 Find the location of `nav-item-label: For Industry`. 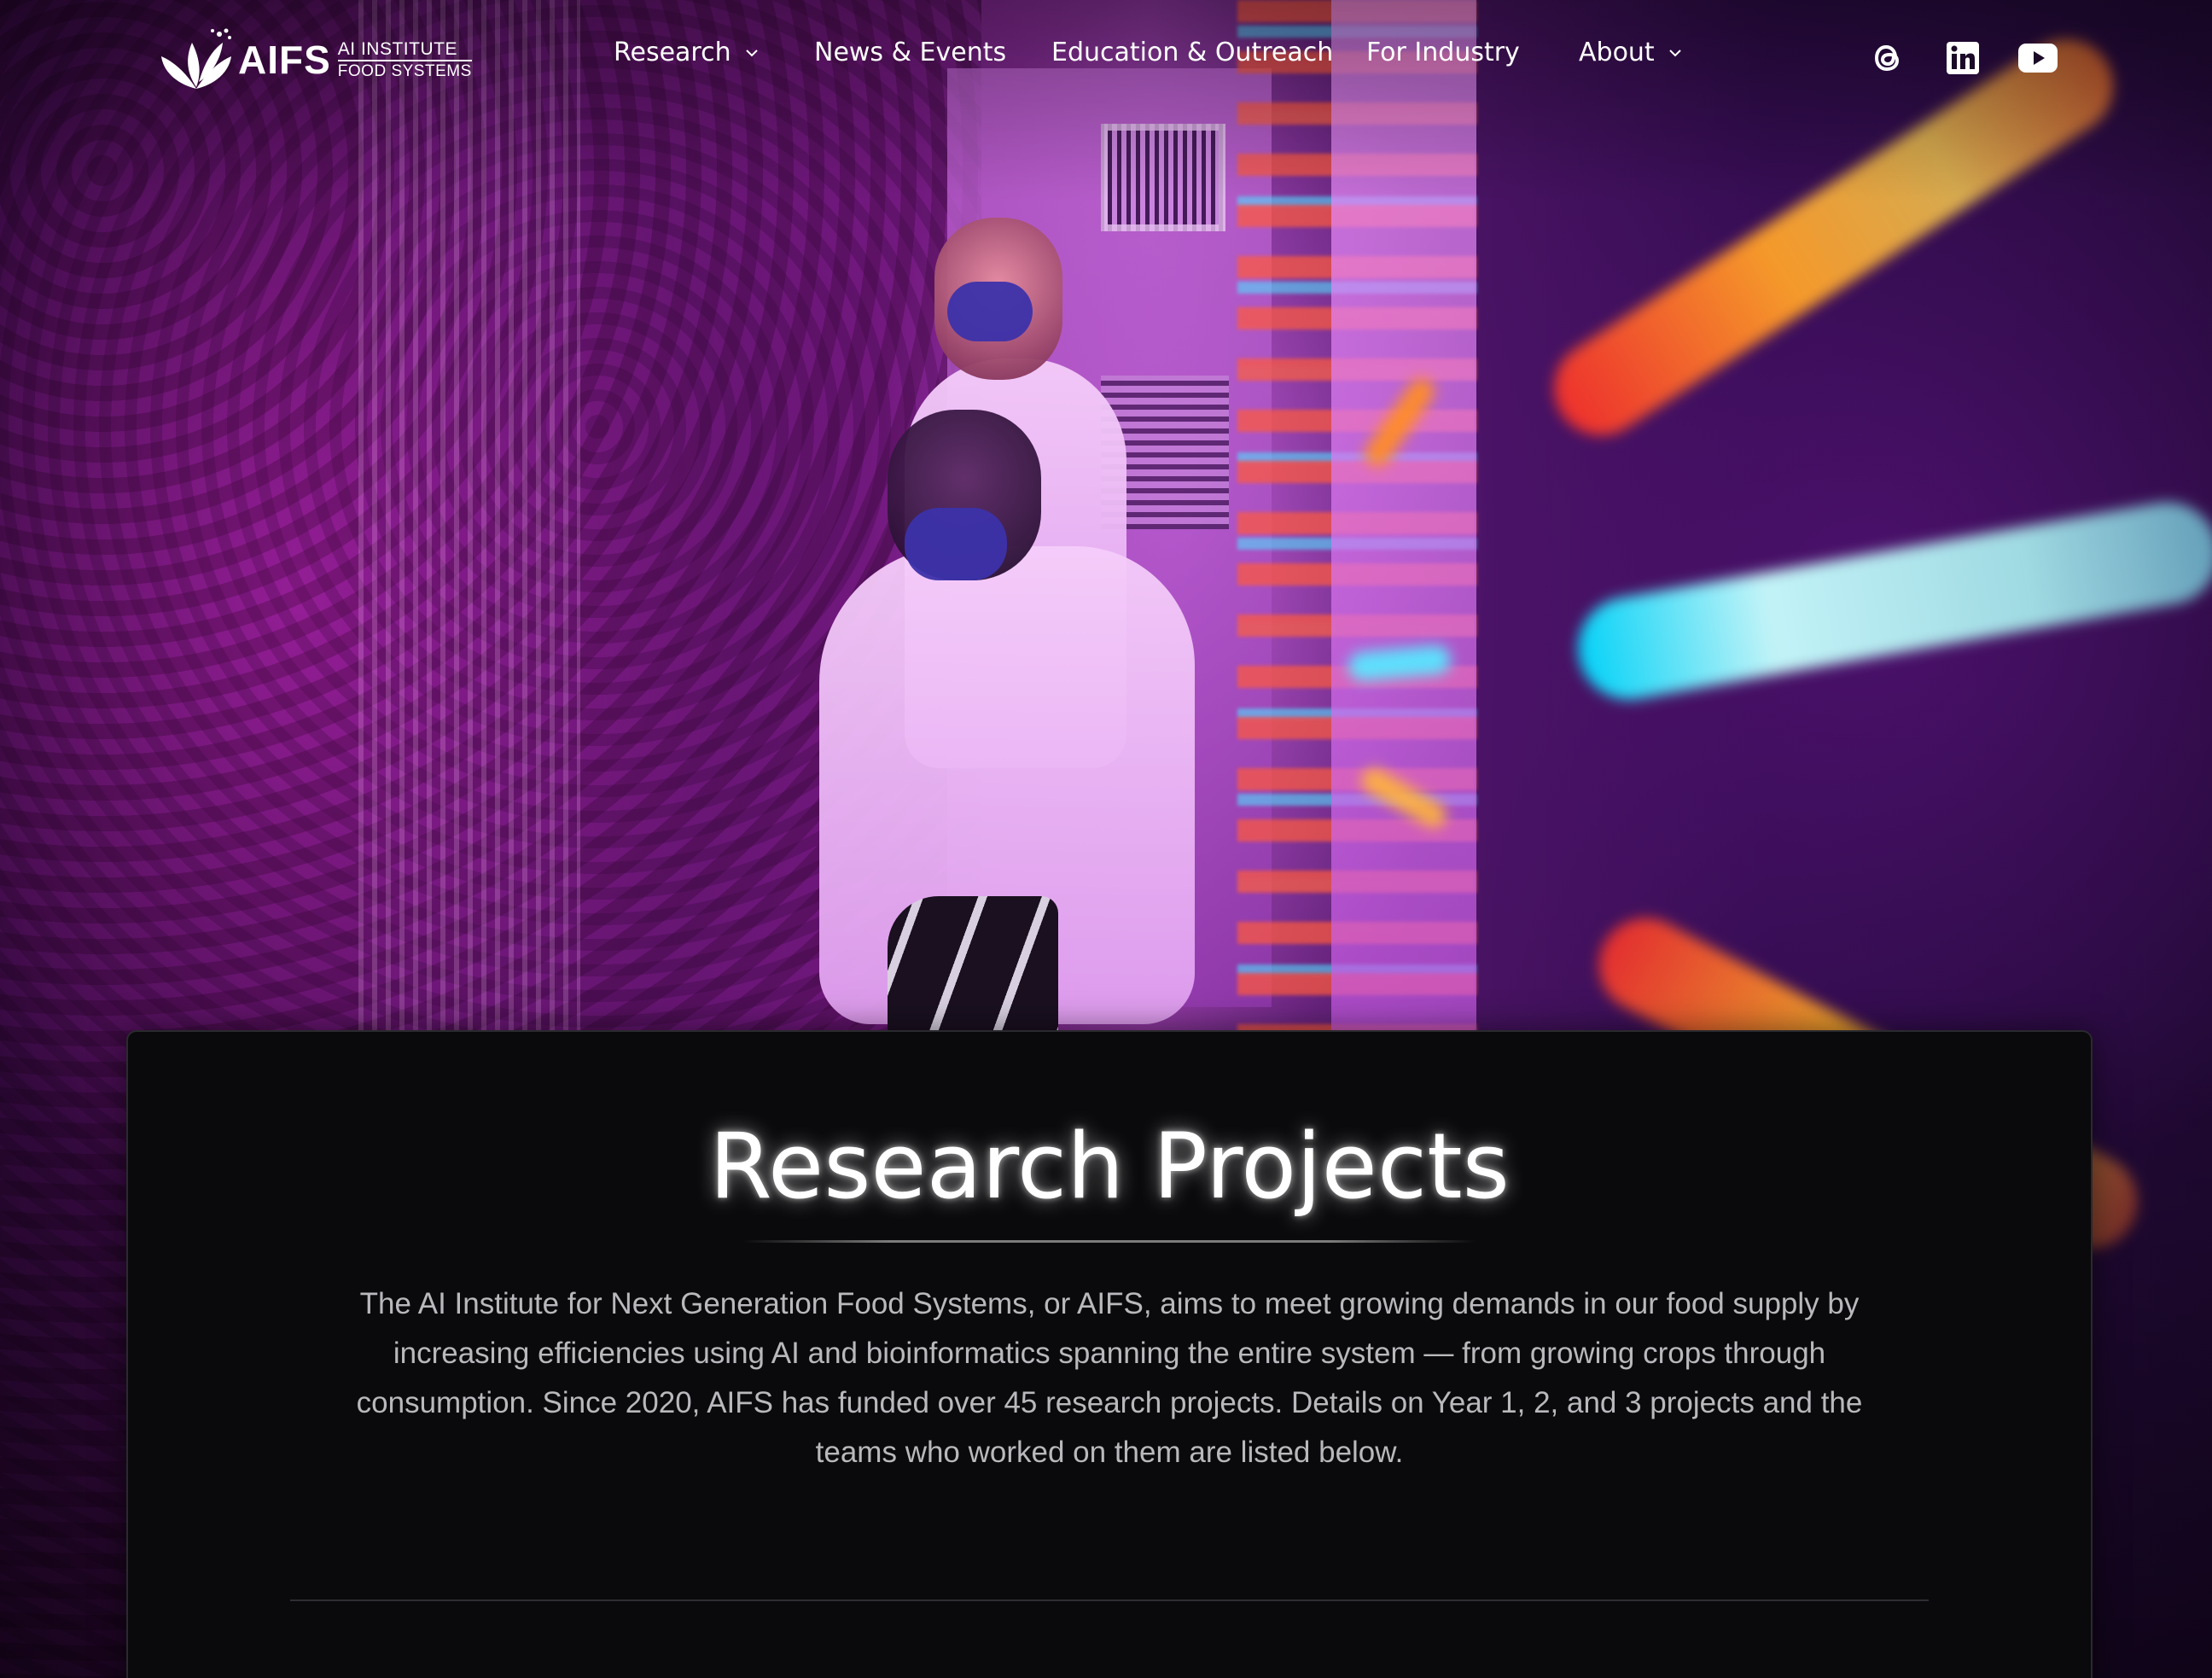

nav-item-label: For Industry is located at coordinates (1443, 53).